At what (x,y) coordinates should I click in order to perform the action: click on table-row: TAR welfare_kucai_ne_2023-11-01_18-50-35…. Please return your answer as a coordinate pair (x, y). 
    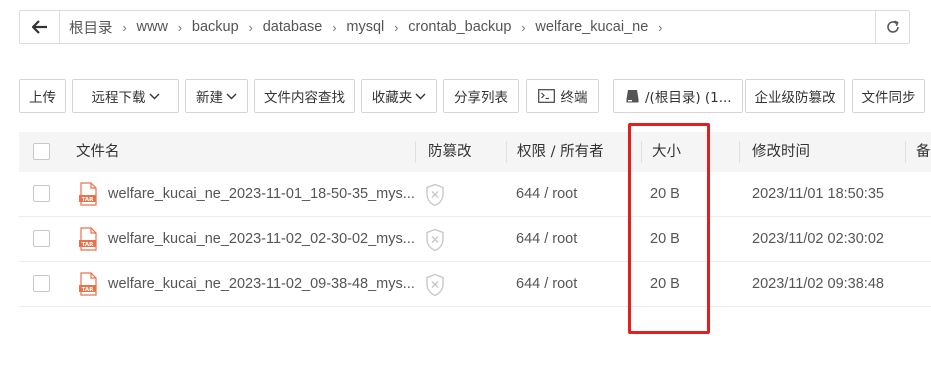
    Looking at the image, I should click on (475, 194).